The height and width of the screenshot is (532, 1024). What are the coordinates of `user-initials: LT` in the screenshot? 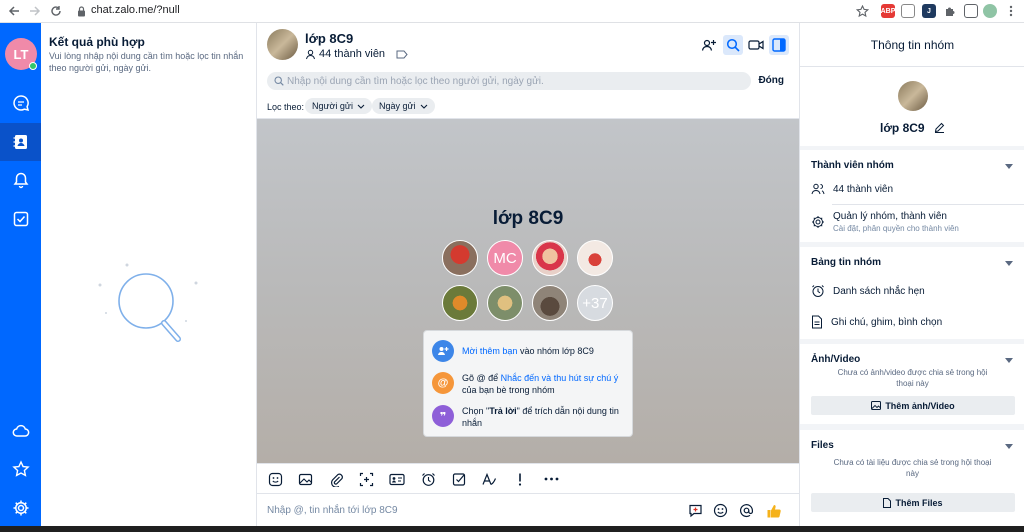 It's located at (21, 54).